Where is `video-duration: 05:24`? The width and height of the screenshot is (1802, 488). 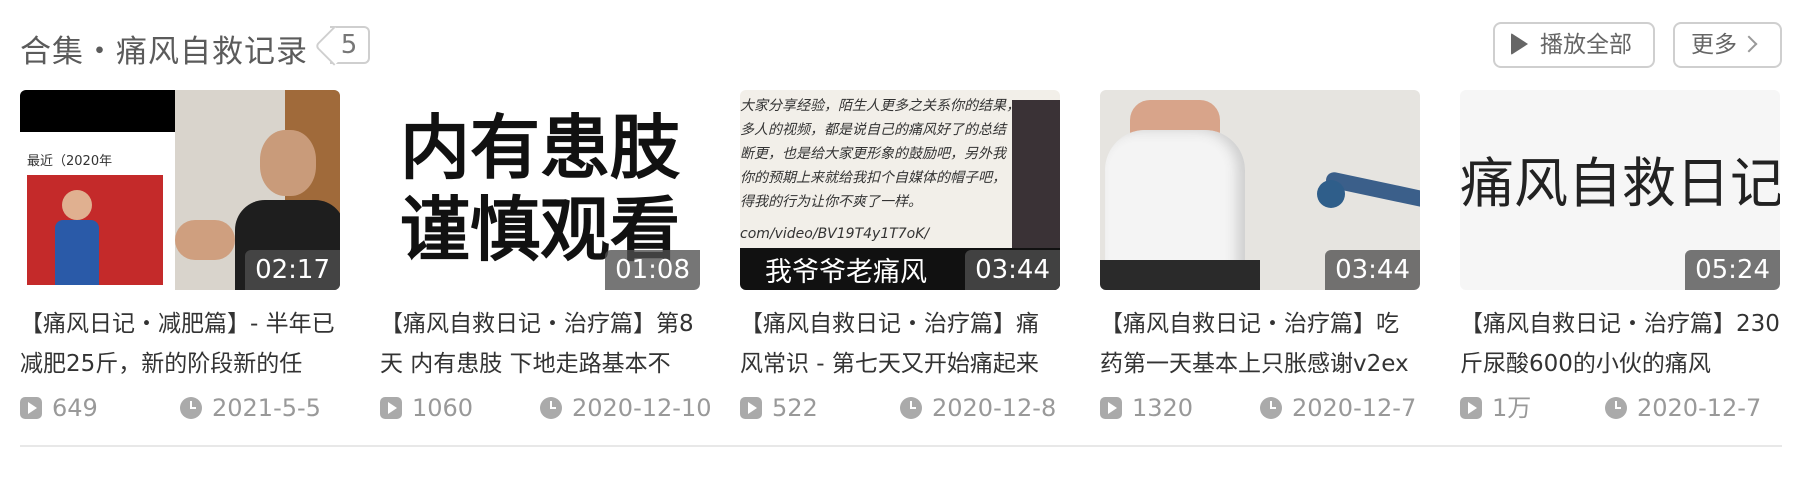
video-duration: 05:24 is located at coordinates (1732, 270).